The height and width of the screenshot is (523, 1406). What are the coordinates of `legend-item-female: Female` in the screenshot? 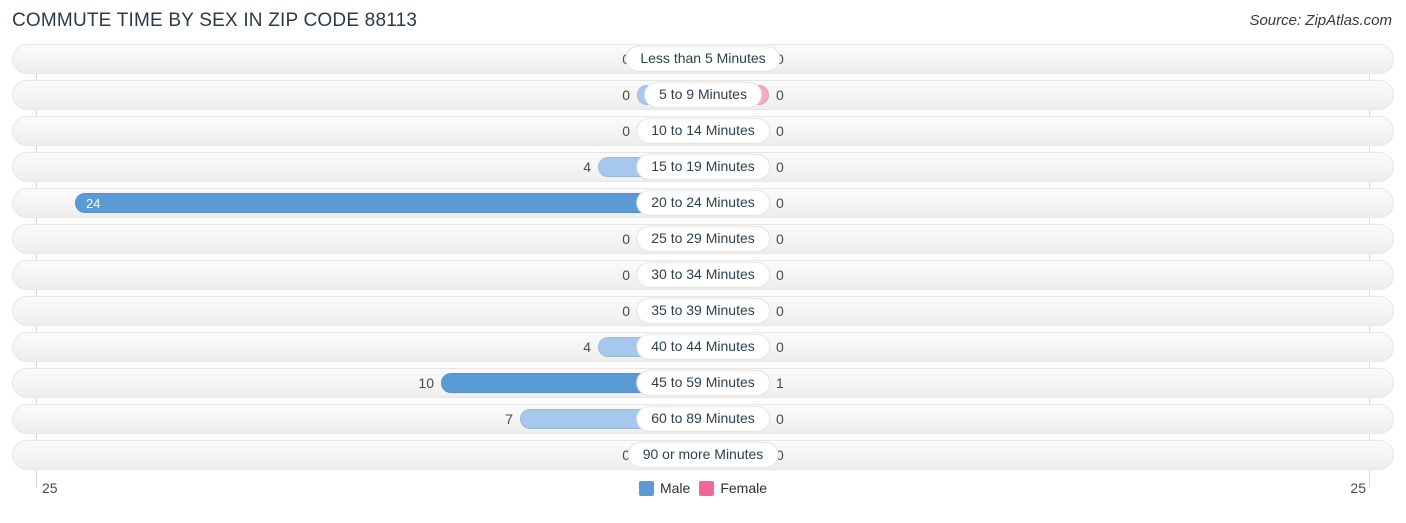 It's located at (733, 488).